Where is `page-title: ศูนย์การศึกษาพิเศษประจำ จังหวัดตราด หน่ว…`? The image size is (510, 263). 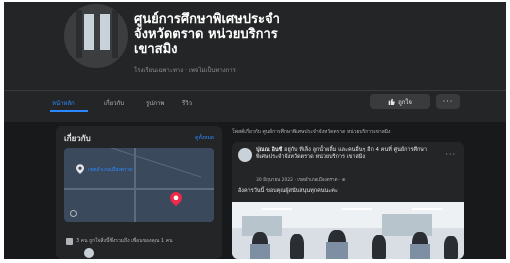
page-title: ศูนย์การศึกษาพิเศษประจำ จังหวัดตราด หน่ว… is located at coordinates (254, 34).